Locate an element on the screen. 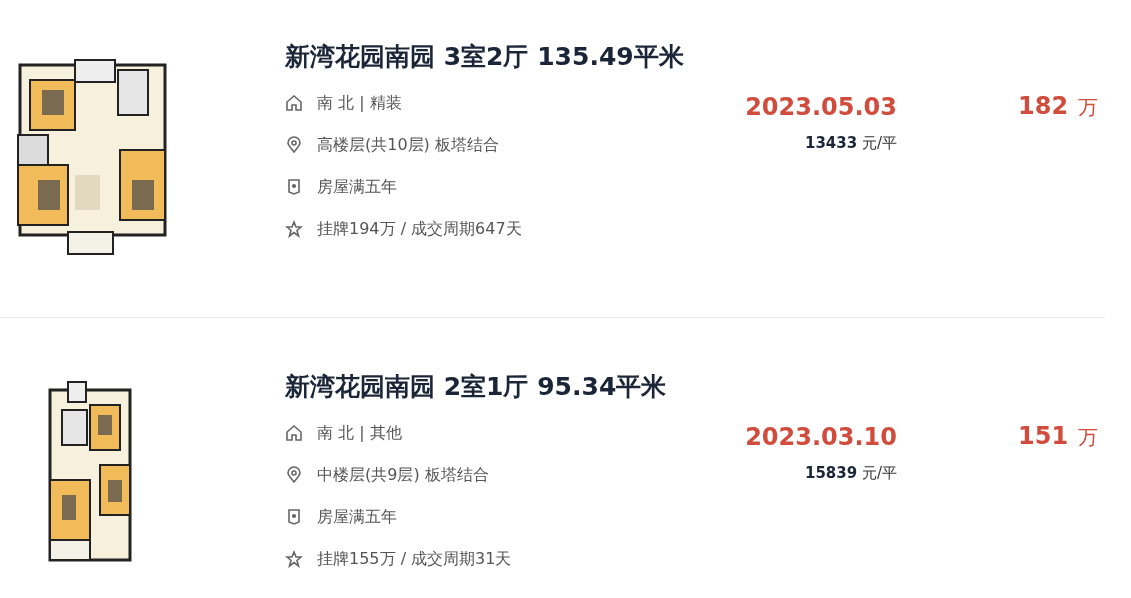  info-text: 南 北 | 其他 is located at coordinates (359, 433).